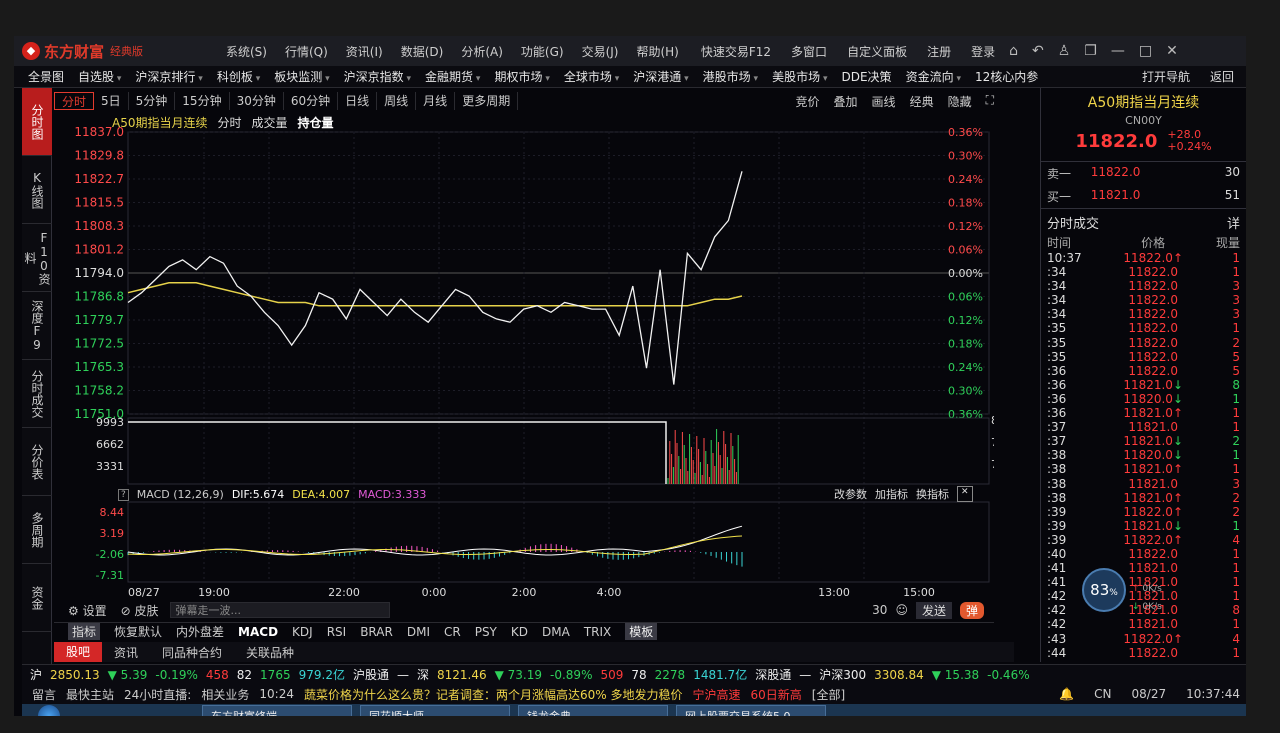 The width and height of the screenshot is (1280, 733). I want to click on restore-icon: ❐, so click(1090, 51).